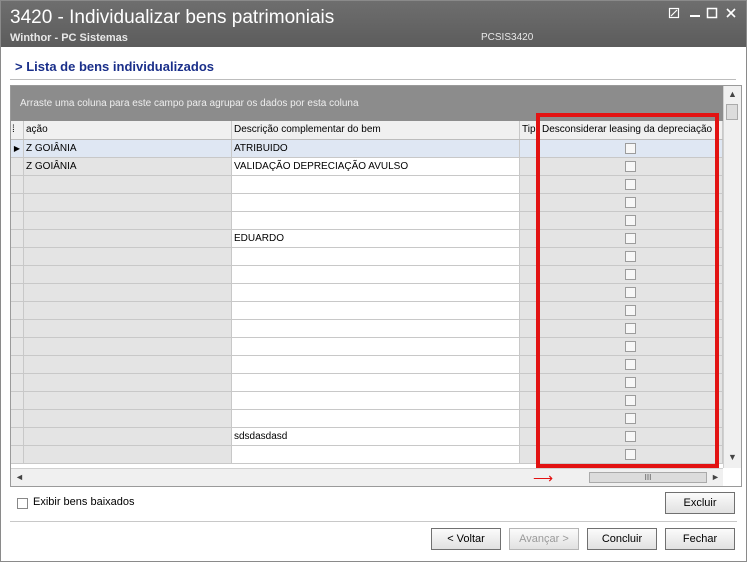 The width and height of the screenshot is (747, 562). What do you see at coordinates (544, 539) in the screenshot?
I see `next-button: Avançar >` at bounding box center [544, 539].